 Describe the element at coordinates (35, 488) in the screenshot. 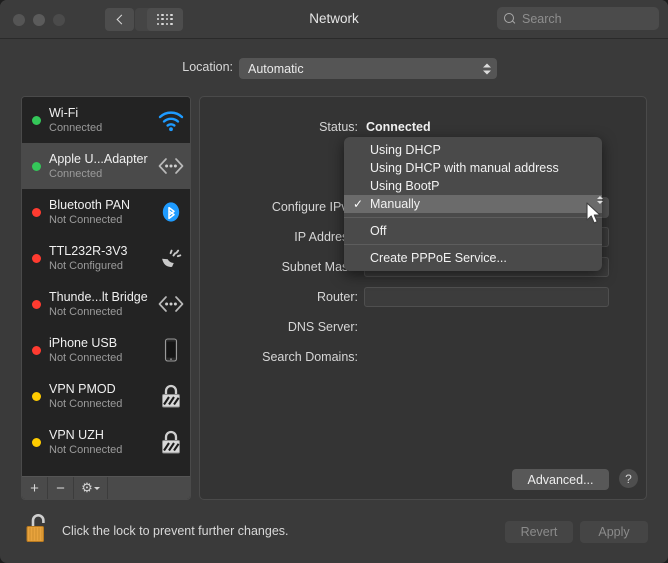

I see `add-service-button: +` at that location.